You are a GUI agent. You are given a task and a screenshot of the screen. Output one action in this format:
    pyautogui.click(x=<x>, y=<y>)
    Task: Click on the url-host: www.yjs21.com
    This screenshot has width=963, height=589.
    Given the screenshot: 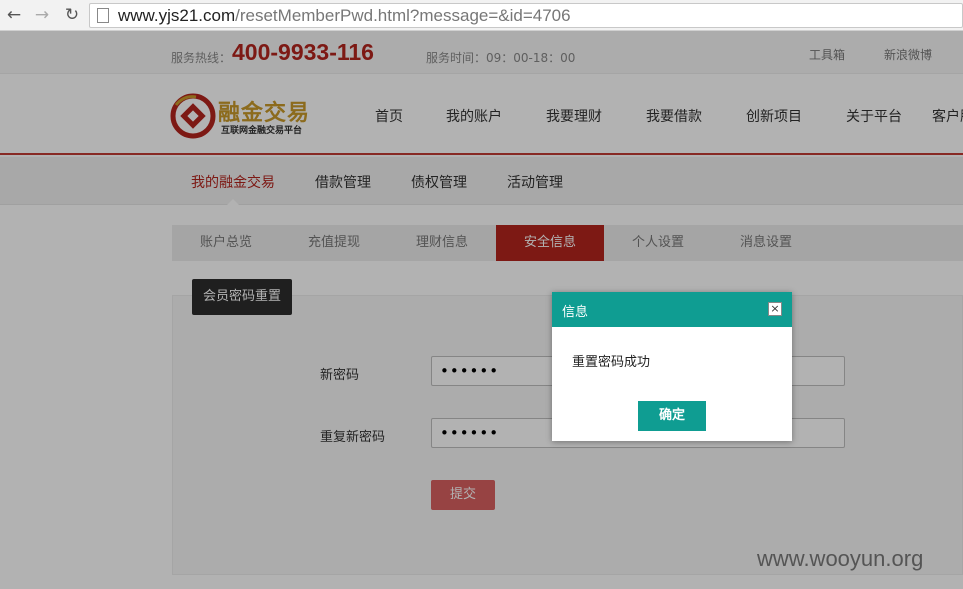 What is the action you would take?
    pyautogui.click(x=177, y=15)
    